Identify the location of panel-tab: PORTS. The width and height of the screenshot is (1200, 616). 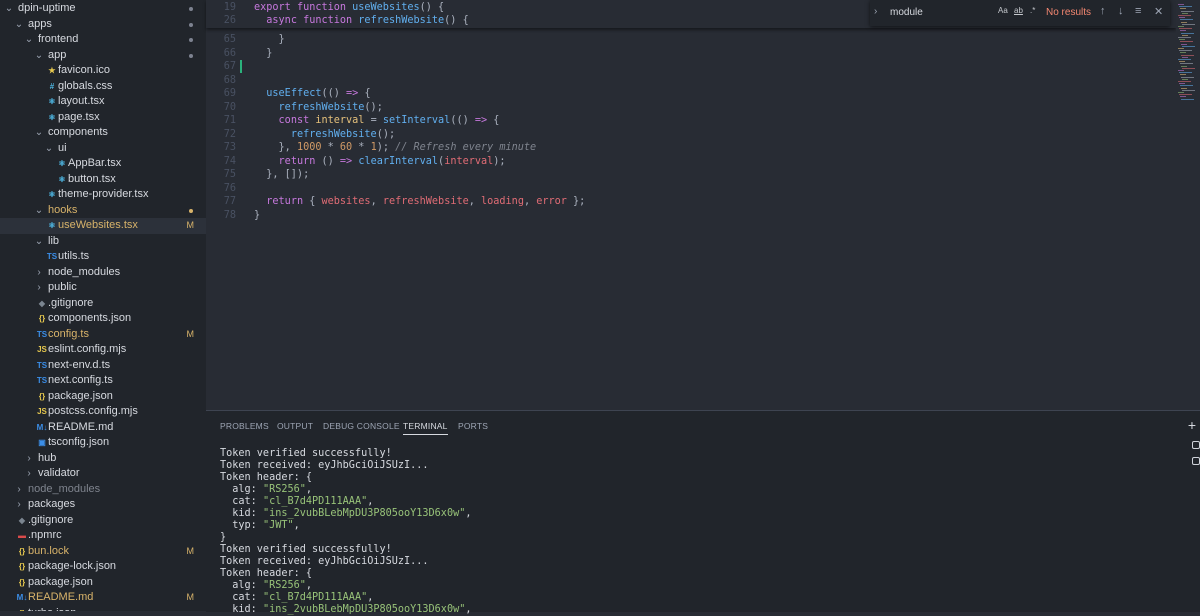
(473, 426).